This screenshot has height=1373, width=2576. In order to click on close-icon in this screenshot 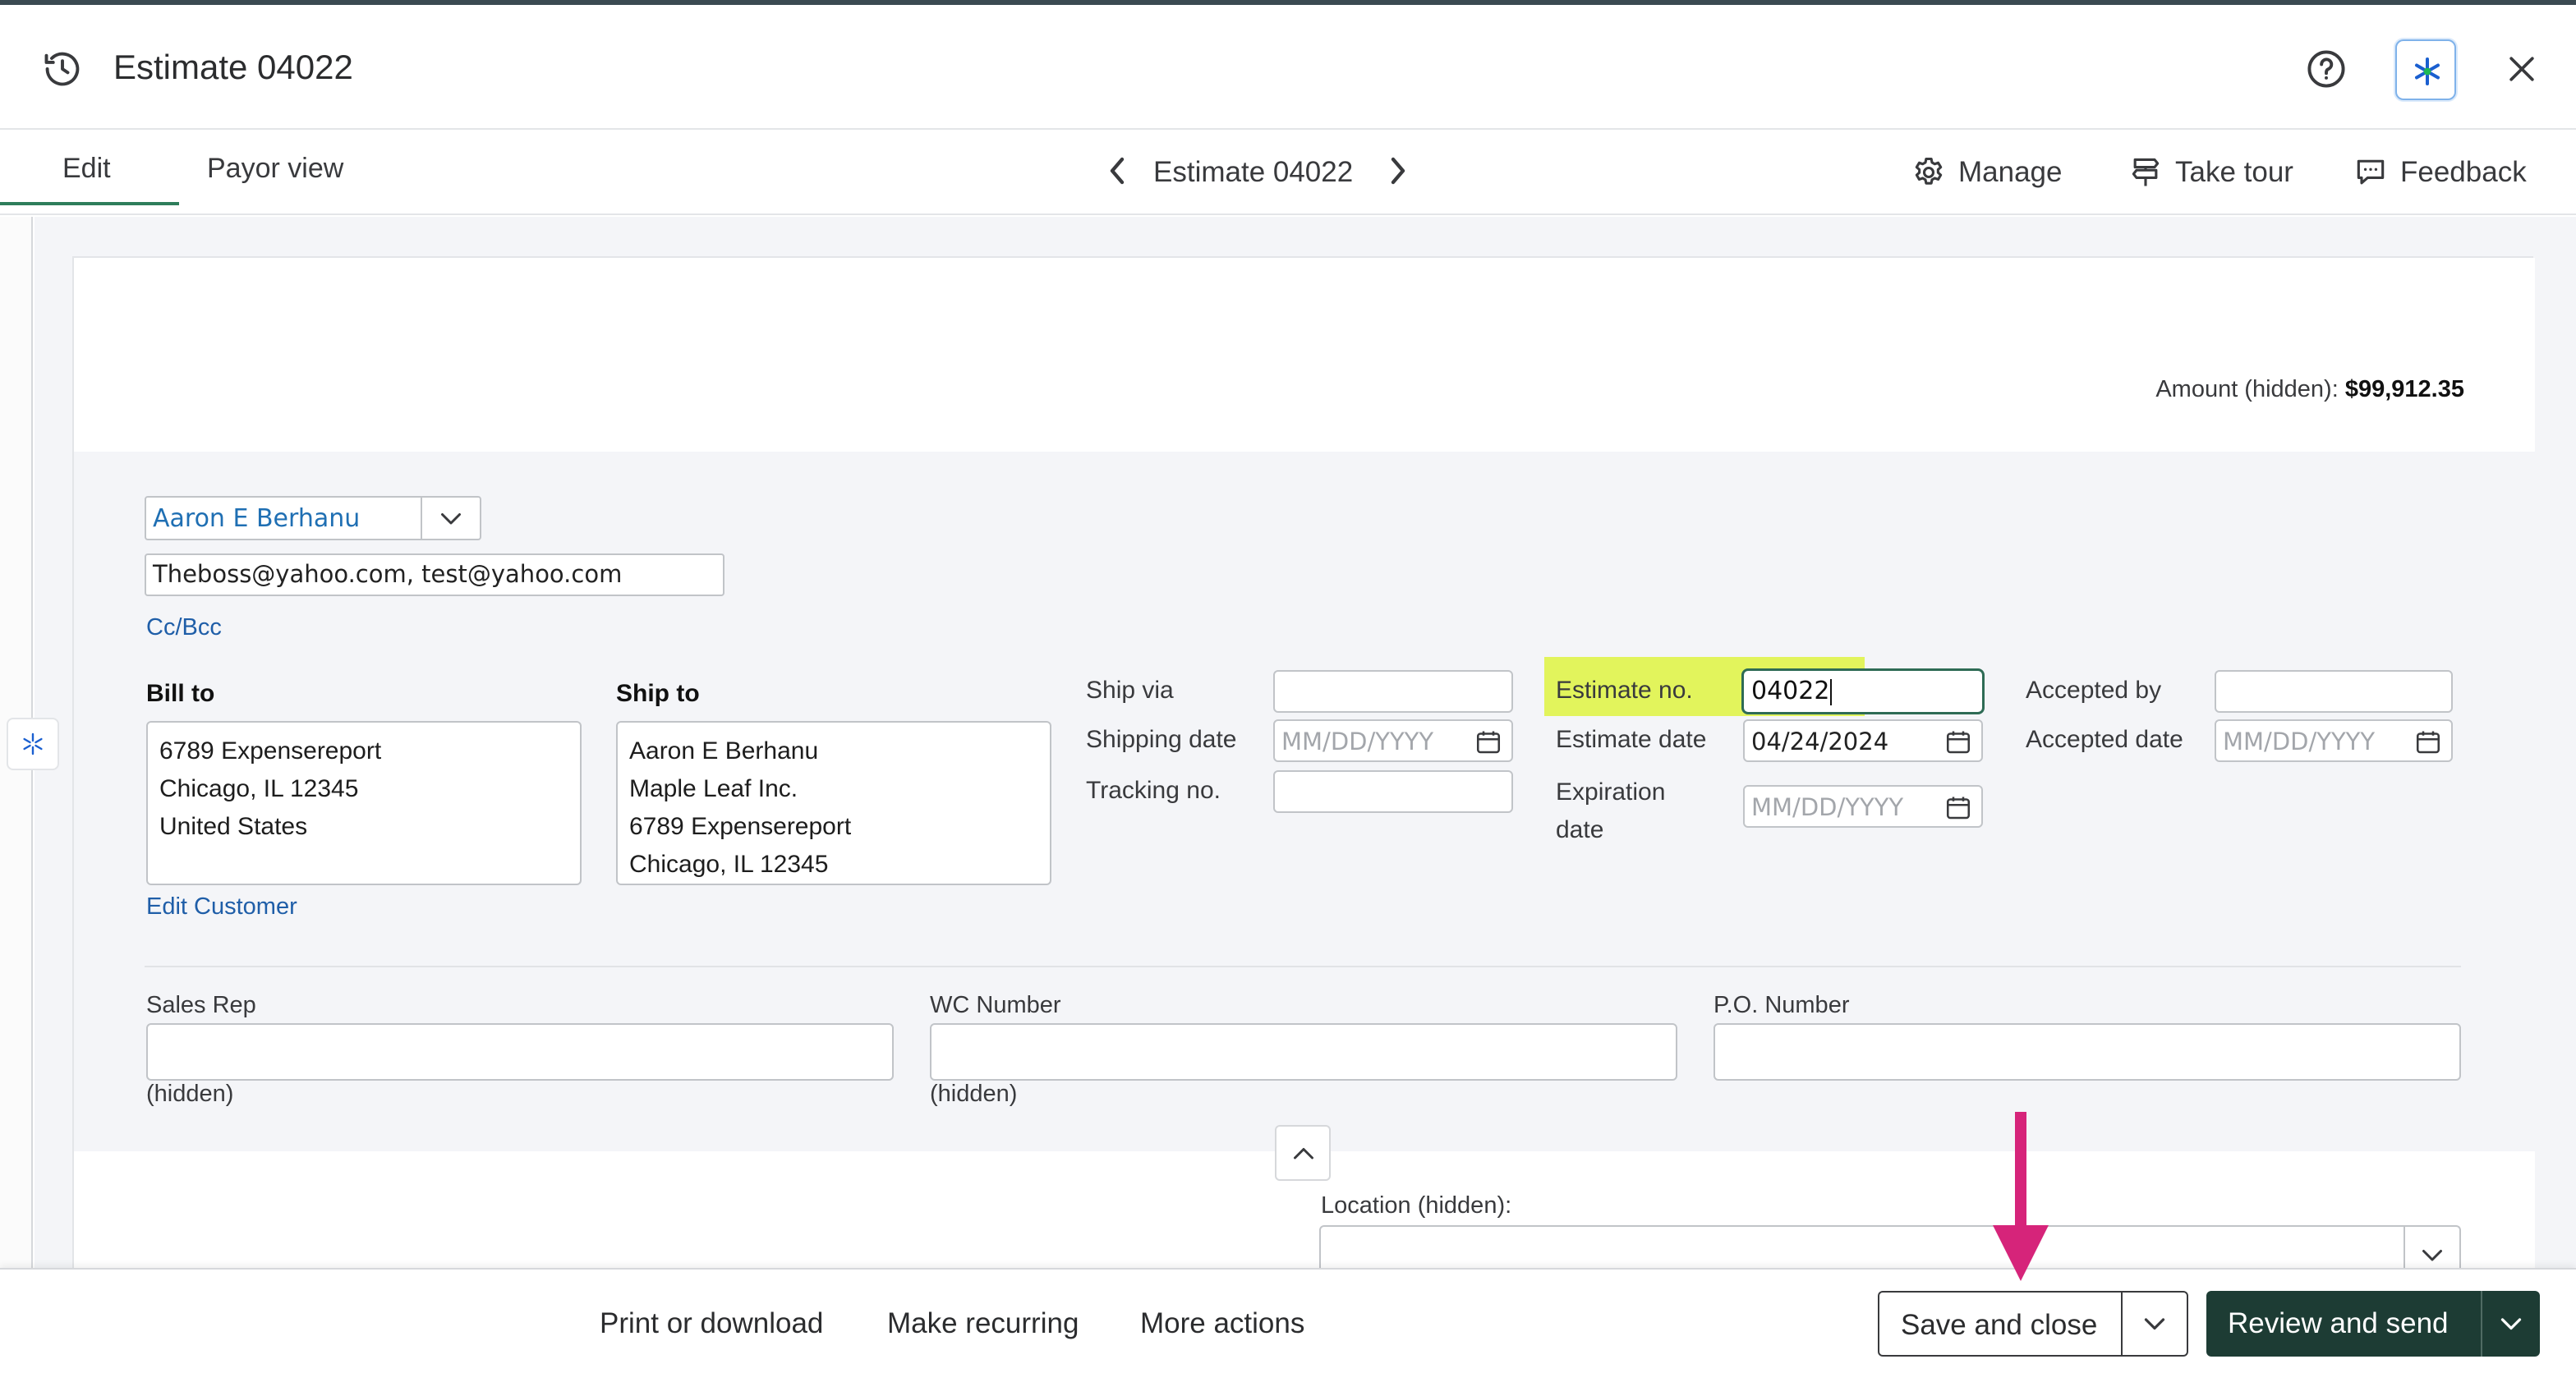, I will do `click(2522, 69)`.